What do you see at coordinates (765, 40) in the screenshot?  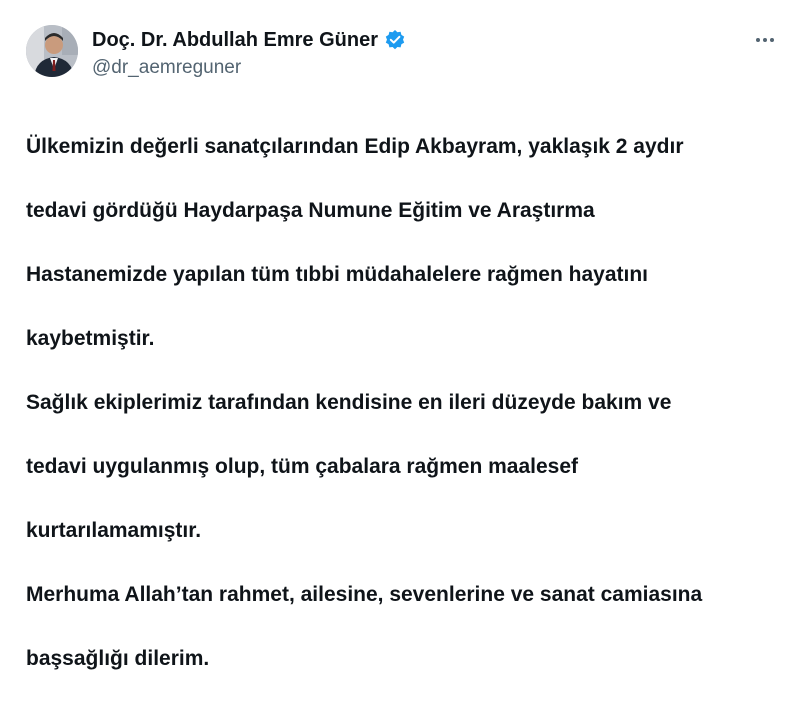 I see `more-options-icon` at bounding box center [765, 40].